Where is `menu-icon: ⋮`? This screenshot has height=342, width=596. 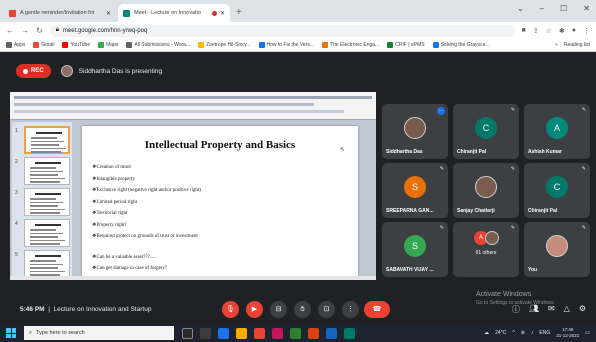 menu-icon: ⋮ is located at coordinates (586, 31).